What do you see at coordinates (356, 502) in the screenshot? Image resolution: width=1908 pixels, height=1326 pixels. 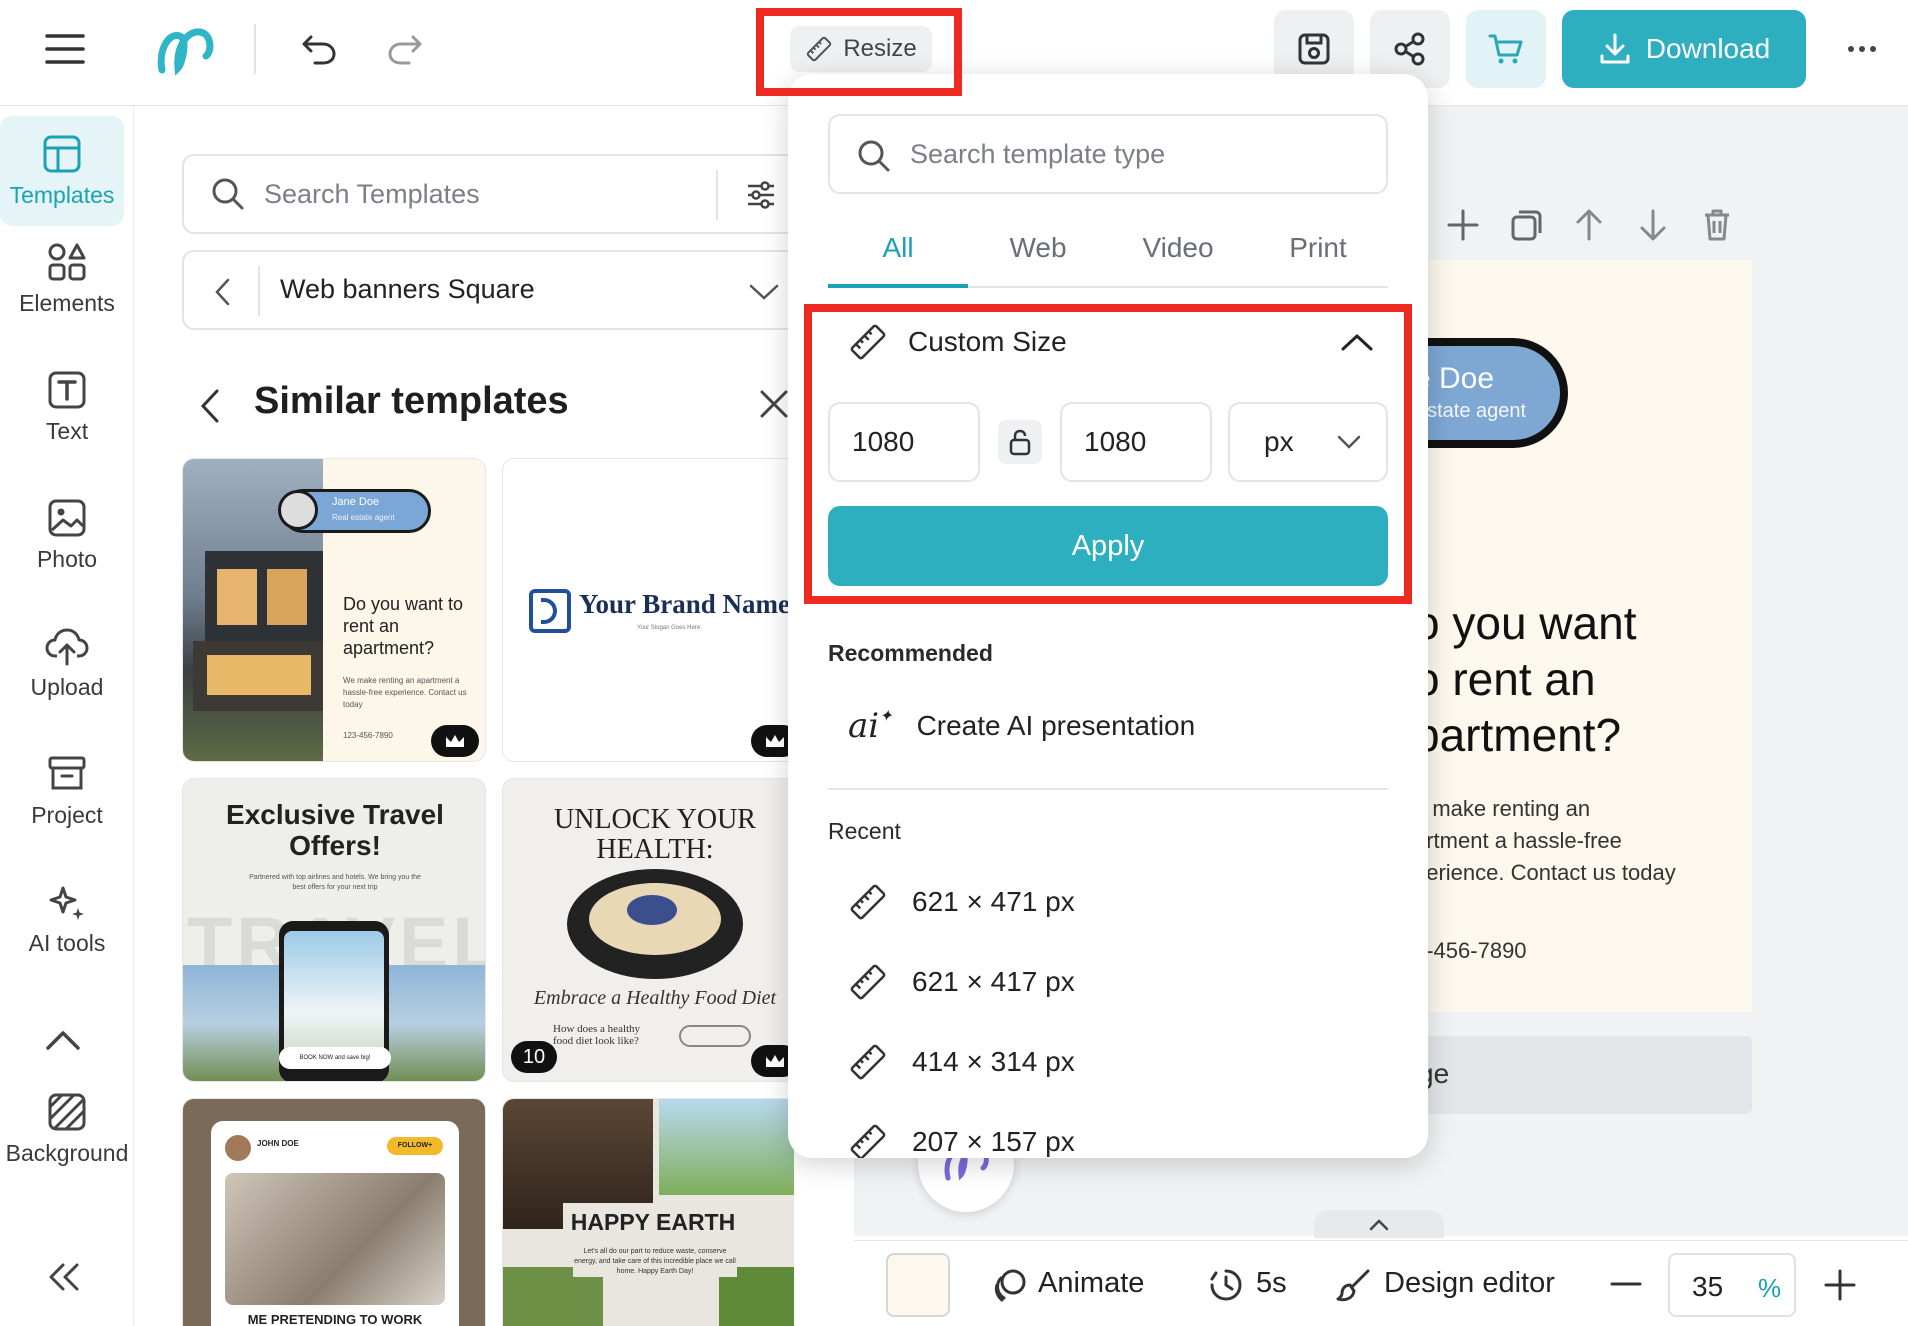 I see `template-name: Jane Doe` at bounding box center [356, 502].